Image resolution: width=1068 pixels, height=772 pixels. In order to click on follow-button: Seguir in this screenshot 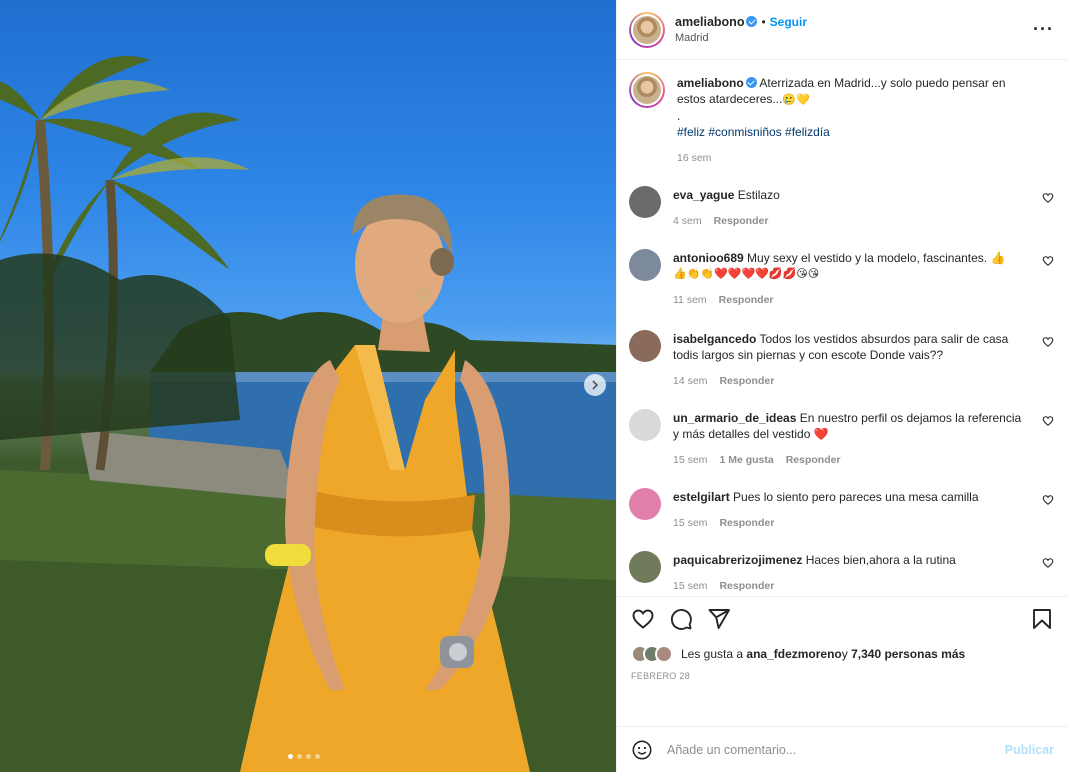, I will do `click(788, 22)`.